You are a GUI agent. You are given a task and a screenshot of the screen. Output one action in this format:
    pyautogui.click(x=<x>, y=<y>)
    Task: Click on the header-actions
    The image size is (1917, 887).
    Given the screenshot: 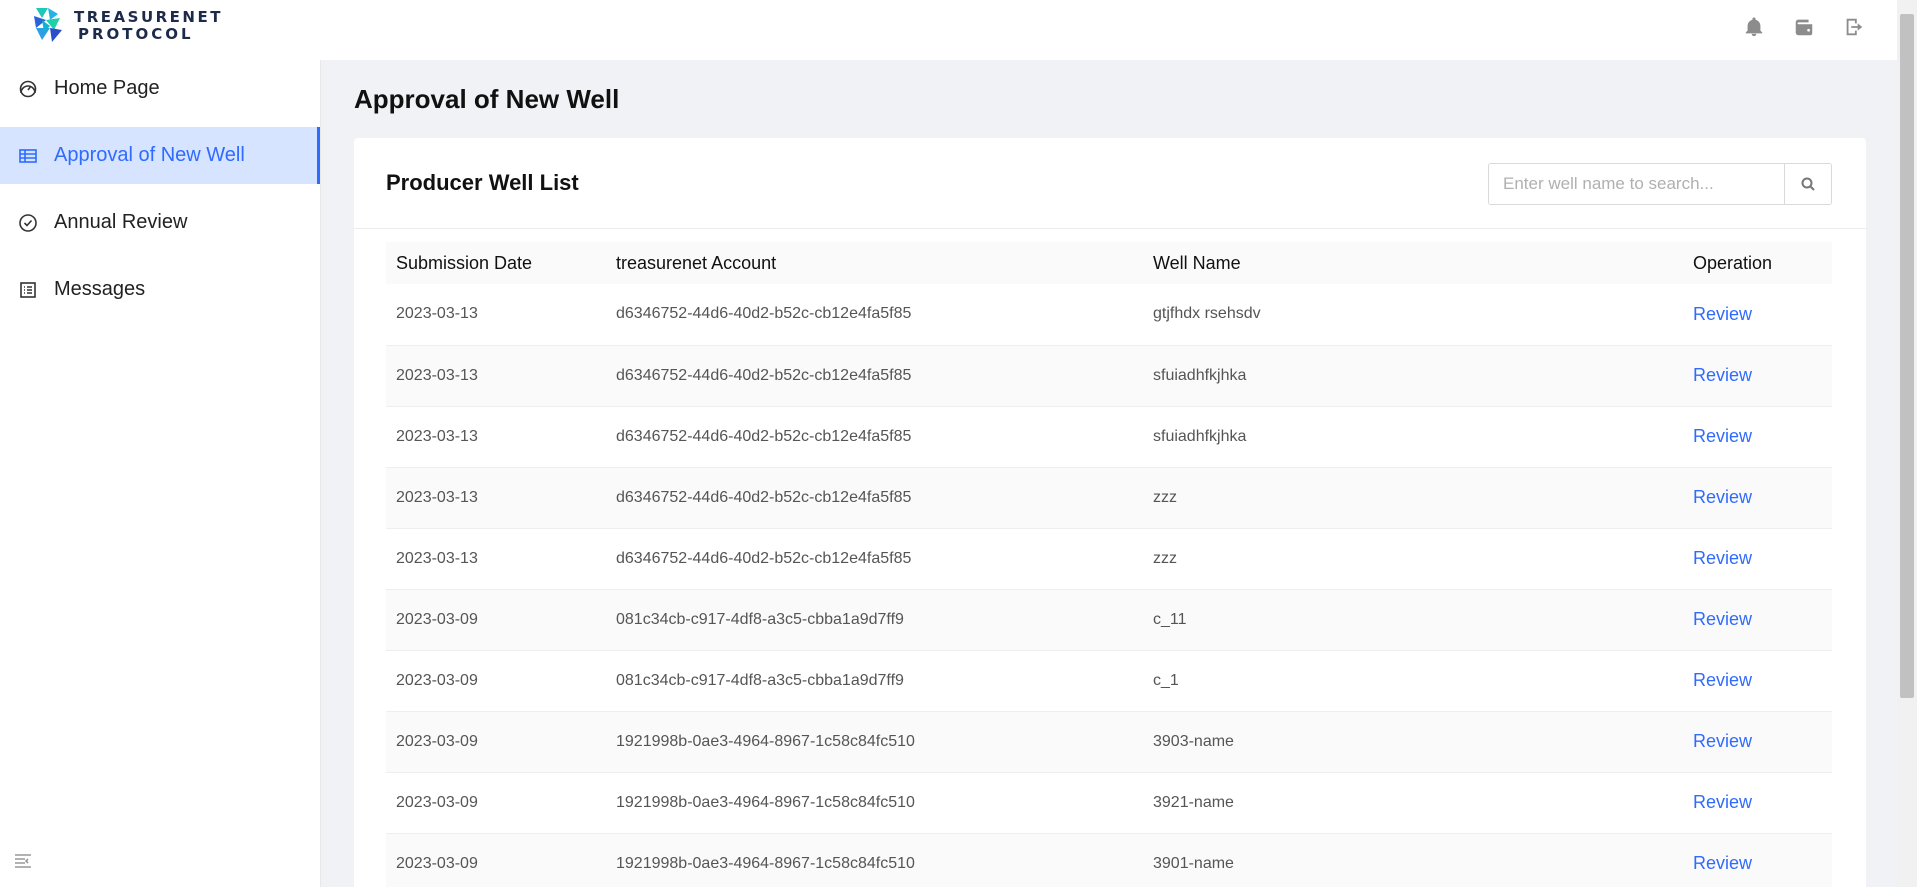 What is the action you would take?
    pyautogui.click(x=1804, y=27)
    